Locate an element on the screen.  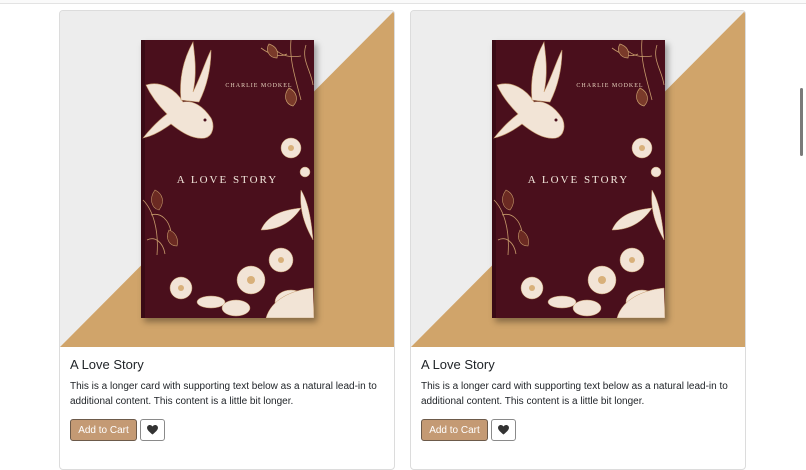
scrollbar-thumb is located at coordinates (801, 122).